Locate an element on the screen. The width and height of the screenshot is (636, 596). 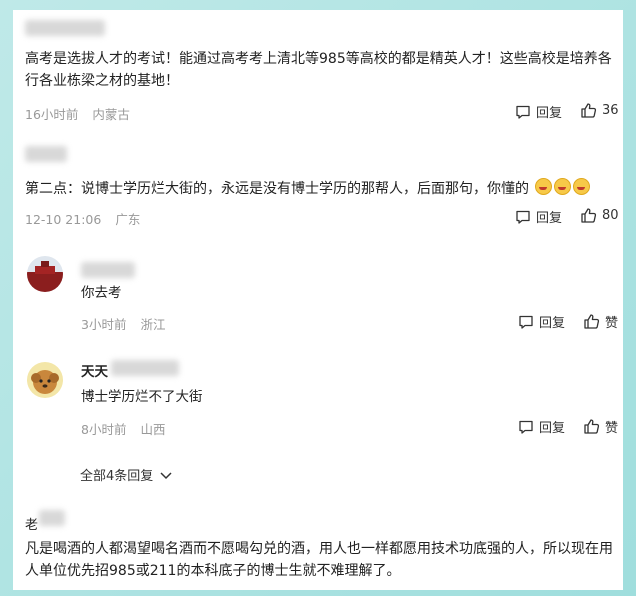
reply-2-username: 天天 is located at coordinates (94, 370).